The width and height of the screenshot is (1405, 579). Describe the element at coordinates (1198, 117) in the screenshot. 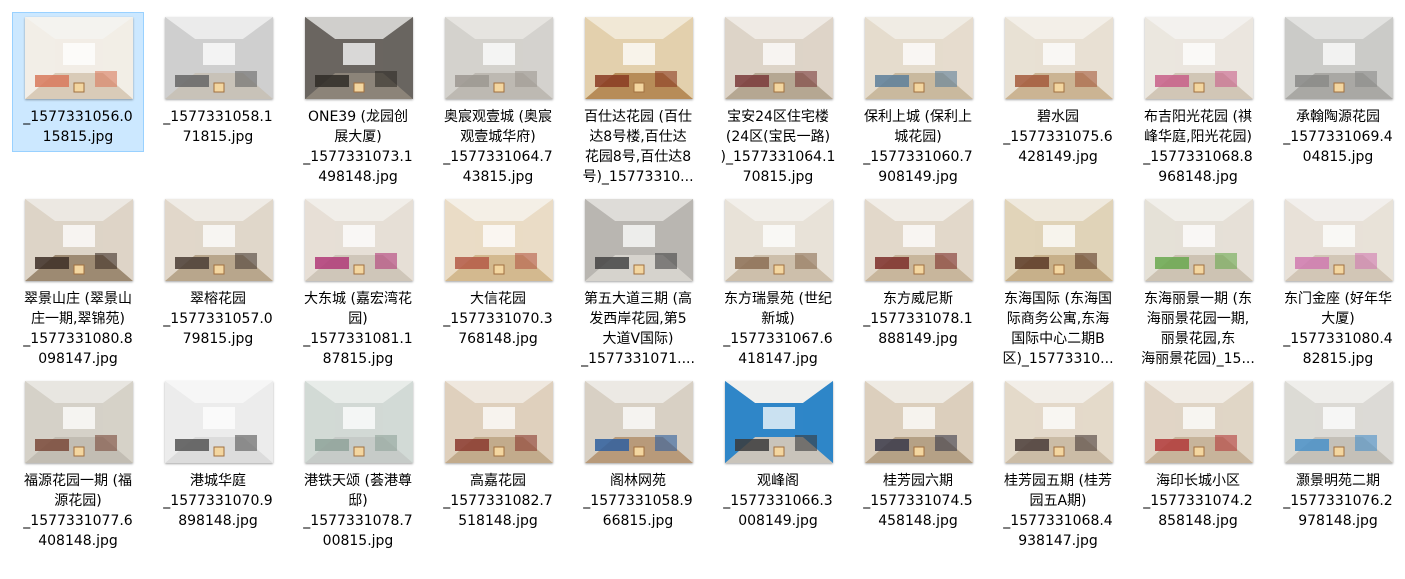

I see `file-name-line: 布吉阳光花园 (祺` at that location.